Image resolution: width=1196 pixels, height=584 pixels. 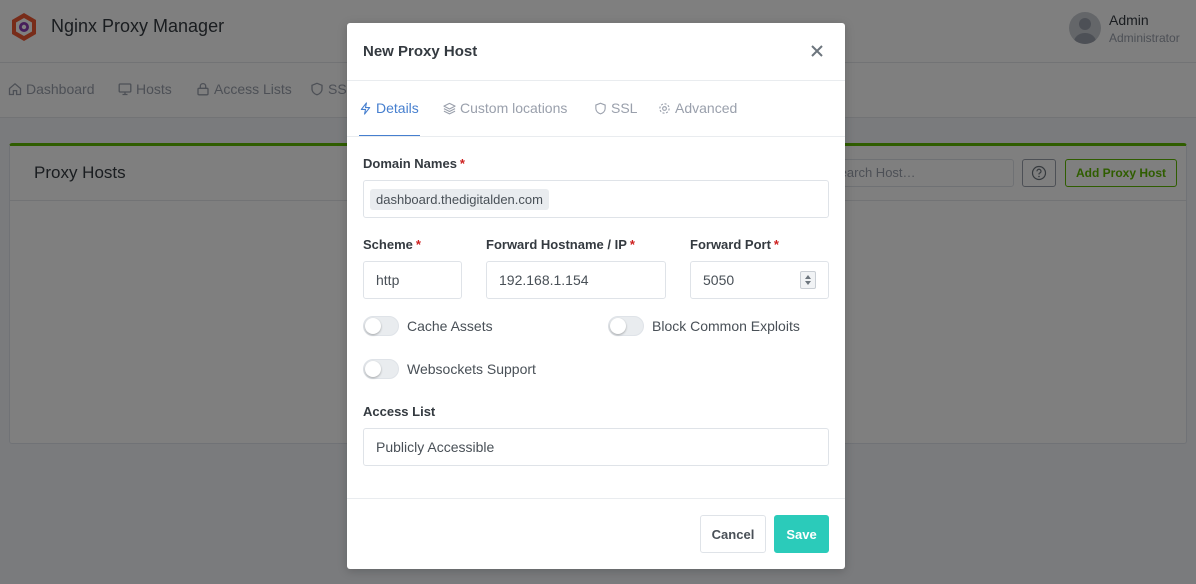 What do you see at coordinates (399, 411) in the screenshot?
I see `access-list-label: Access List` at bounding box center [399, 411].